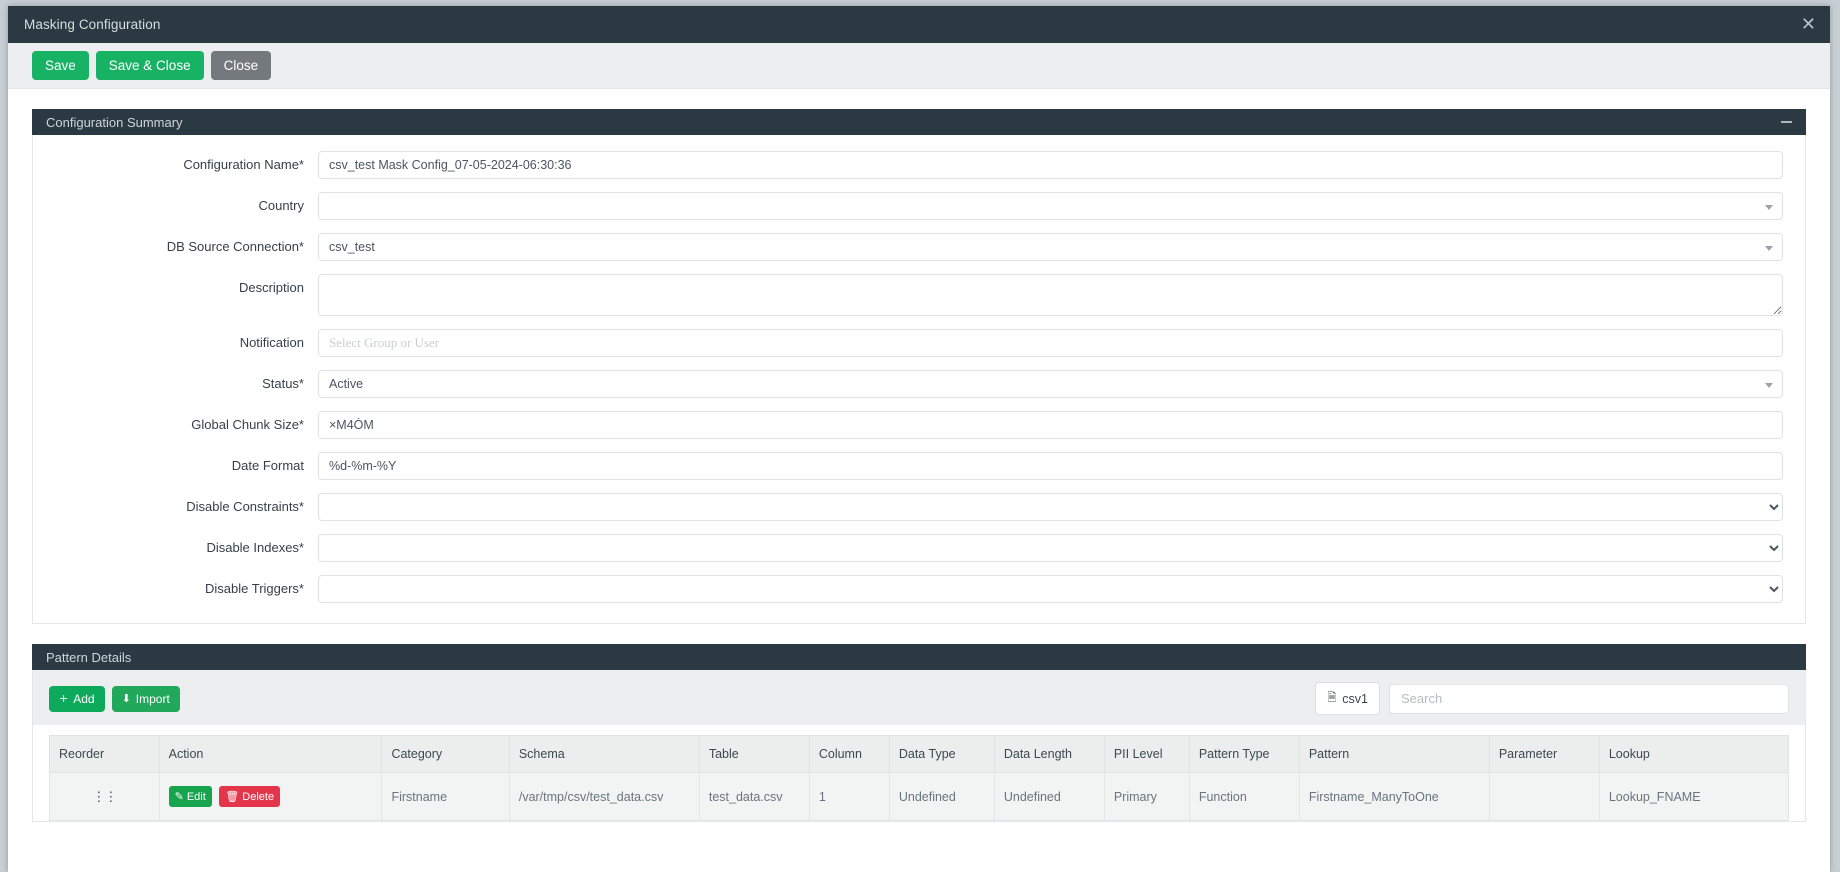  Describe the element at coordinates (445, 754) in the screenshot. I see `column-header-category: Category` at that location.